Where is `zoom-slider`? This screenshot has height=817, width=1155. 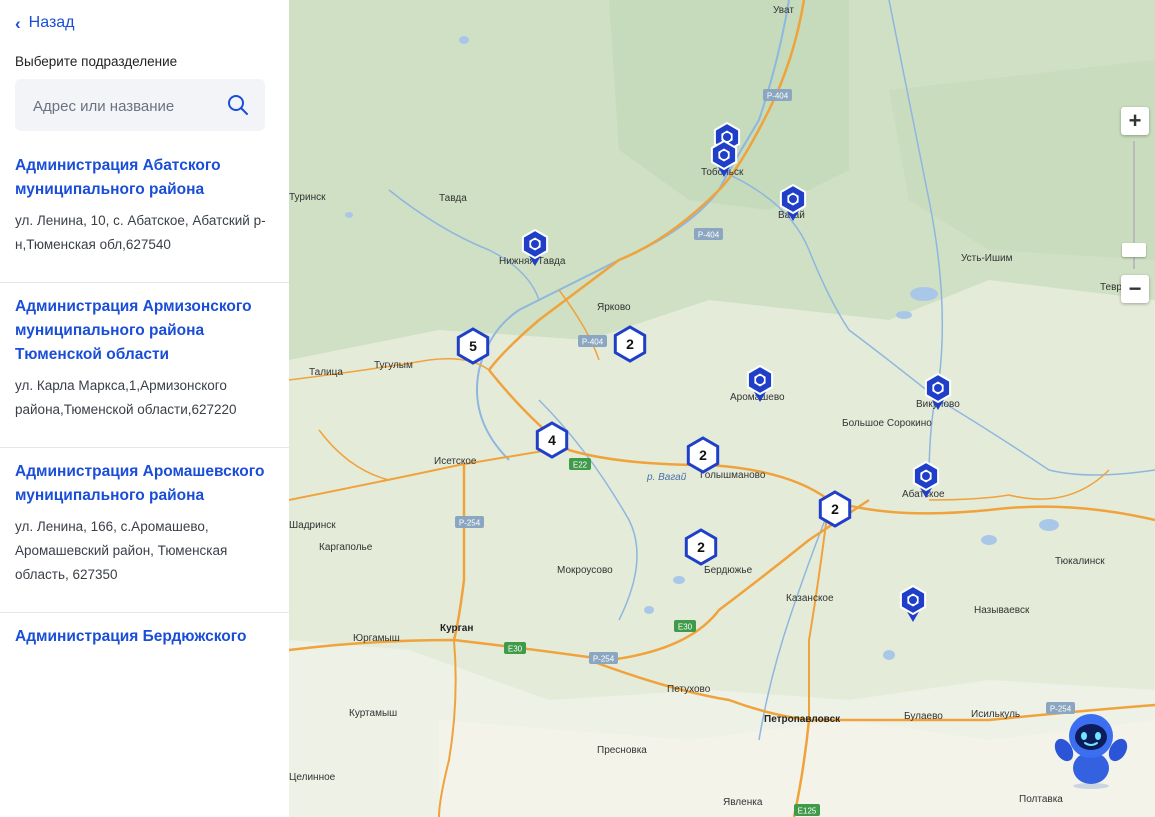
zoom-slider is located at coordinates (1134, 205).